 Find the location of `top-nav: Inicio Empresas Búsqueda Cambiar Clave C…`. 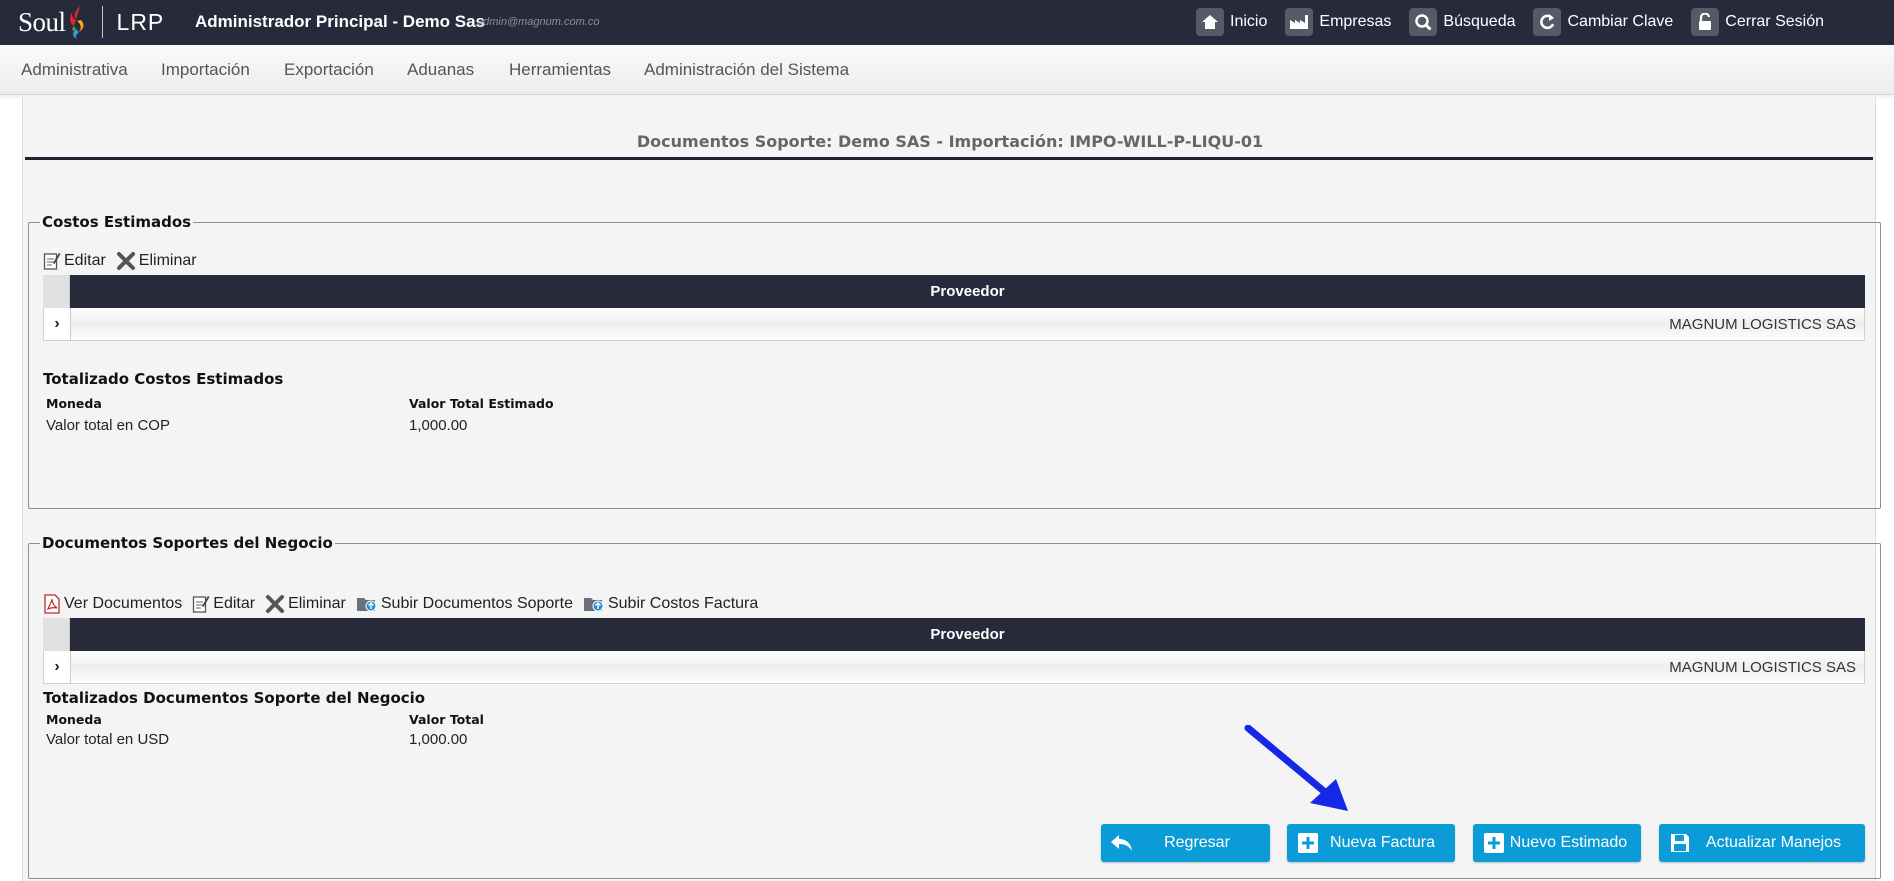

top-nav: Inicio Empresas Búsqueda Cambiar Clave C… is located at coordinates (1510, 22).